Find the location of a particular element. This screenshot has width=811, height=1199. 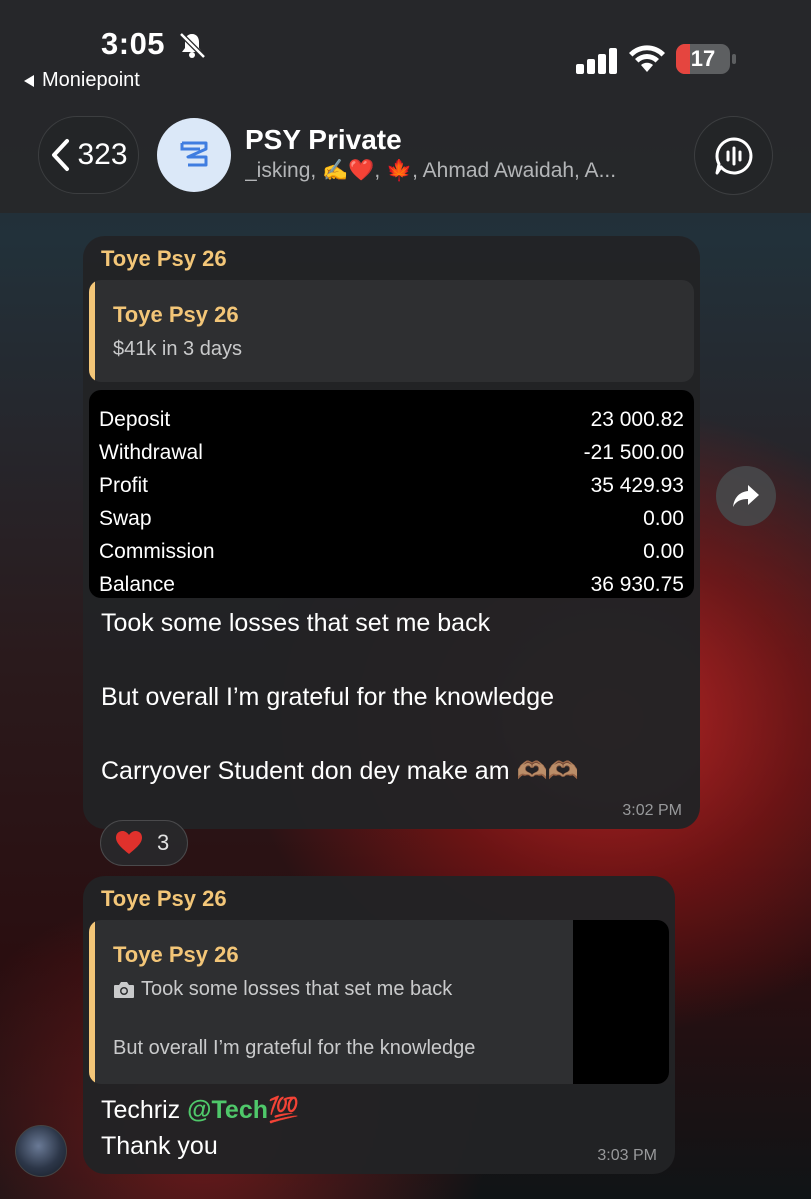

forward-button is located at coordinates (746, 496).